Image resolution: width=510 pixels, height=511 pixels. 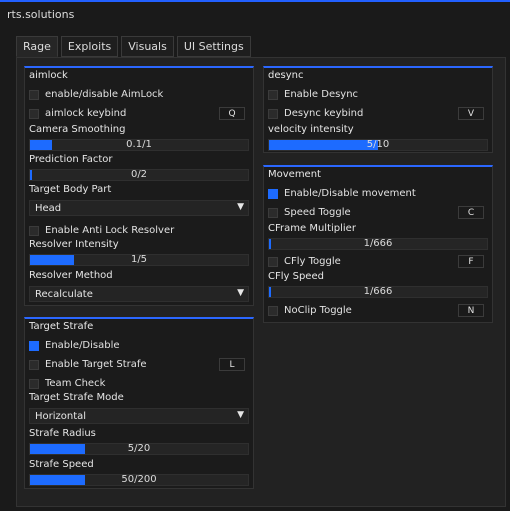 I want to click on body-part-row: Target Body Part Head ▼, so click(x=139, y=201).